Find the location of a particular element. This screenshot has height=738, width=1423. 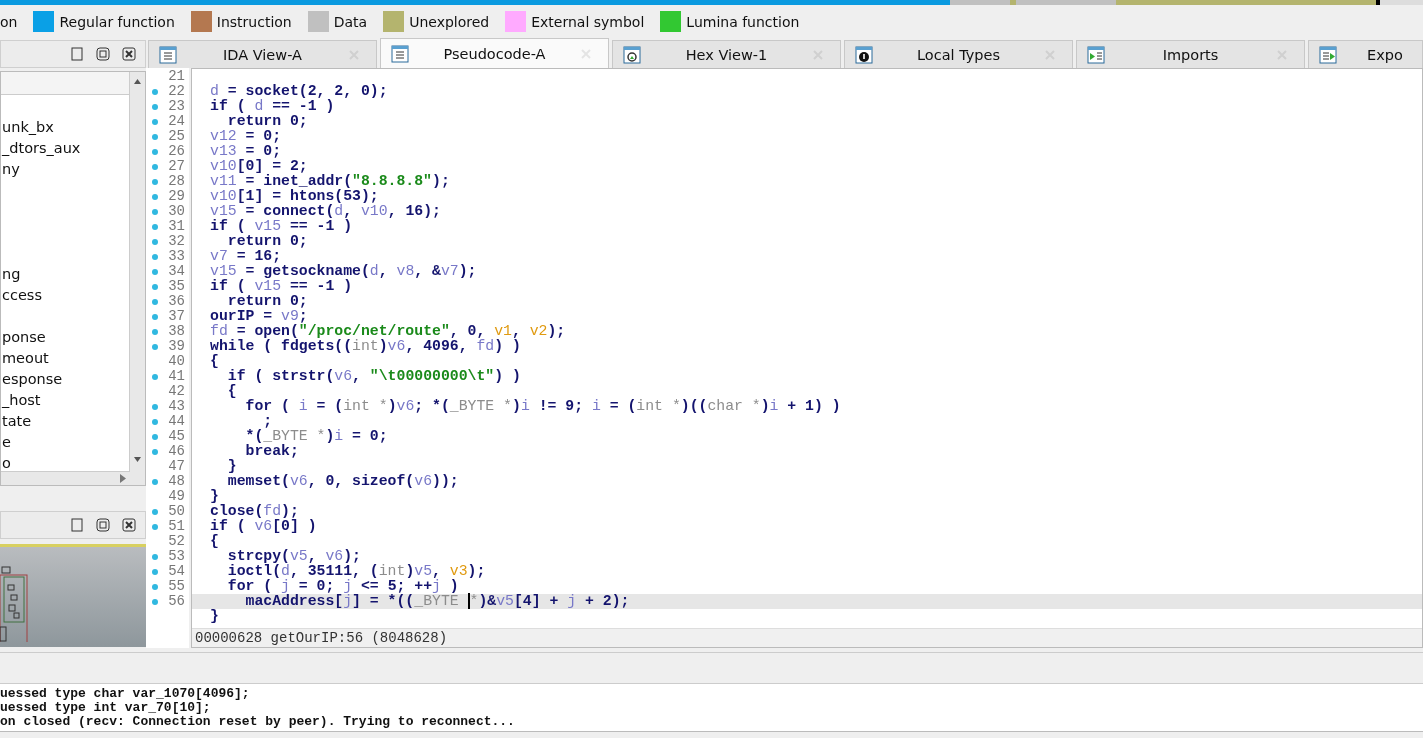

tab: Expo is located at coordinates (1365, 54).